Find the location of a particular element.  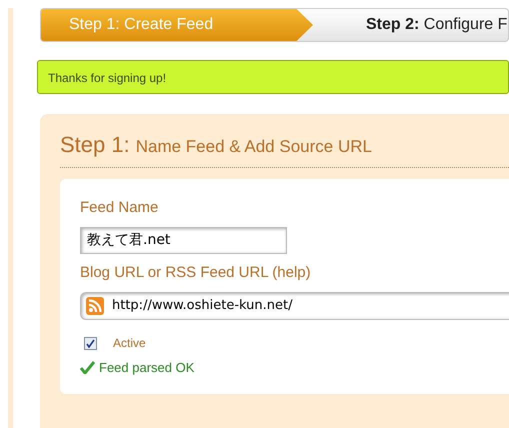

status-message: Feed parsed OK is located at coordinates (146, 368).